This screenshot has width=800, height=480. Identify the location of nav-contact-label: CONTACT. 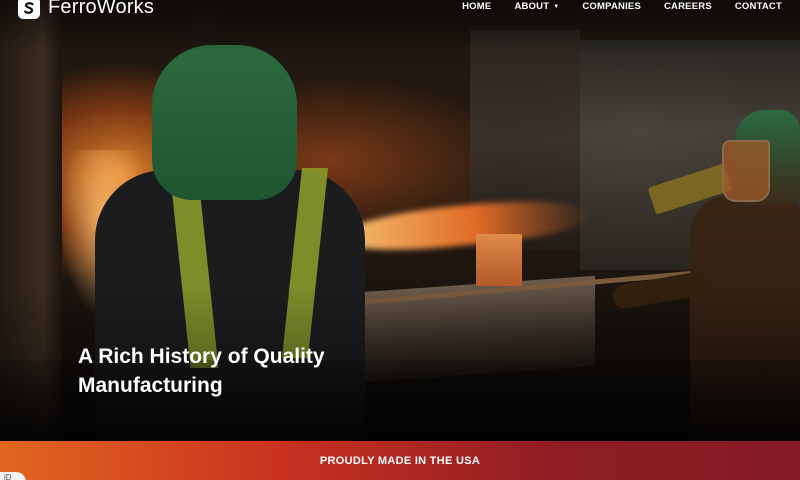
(758, 6).